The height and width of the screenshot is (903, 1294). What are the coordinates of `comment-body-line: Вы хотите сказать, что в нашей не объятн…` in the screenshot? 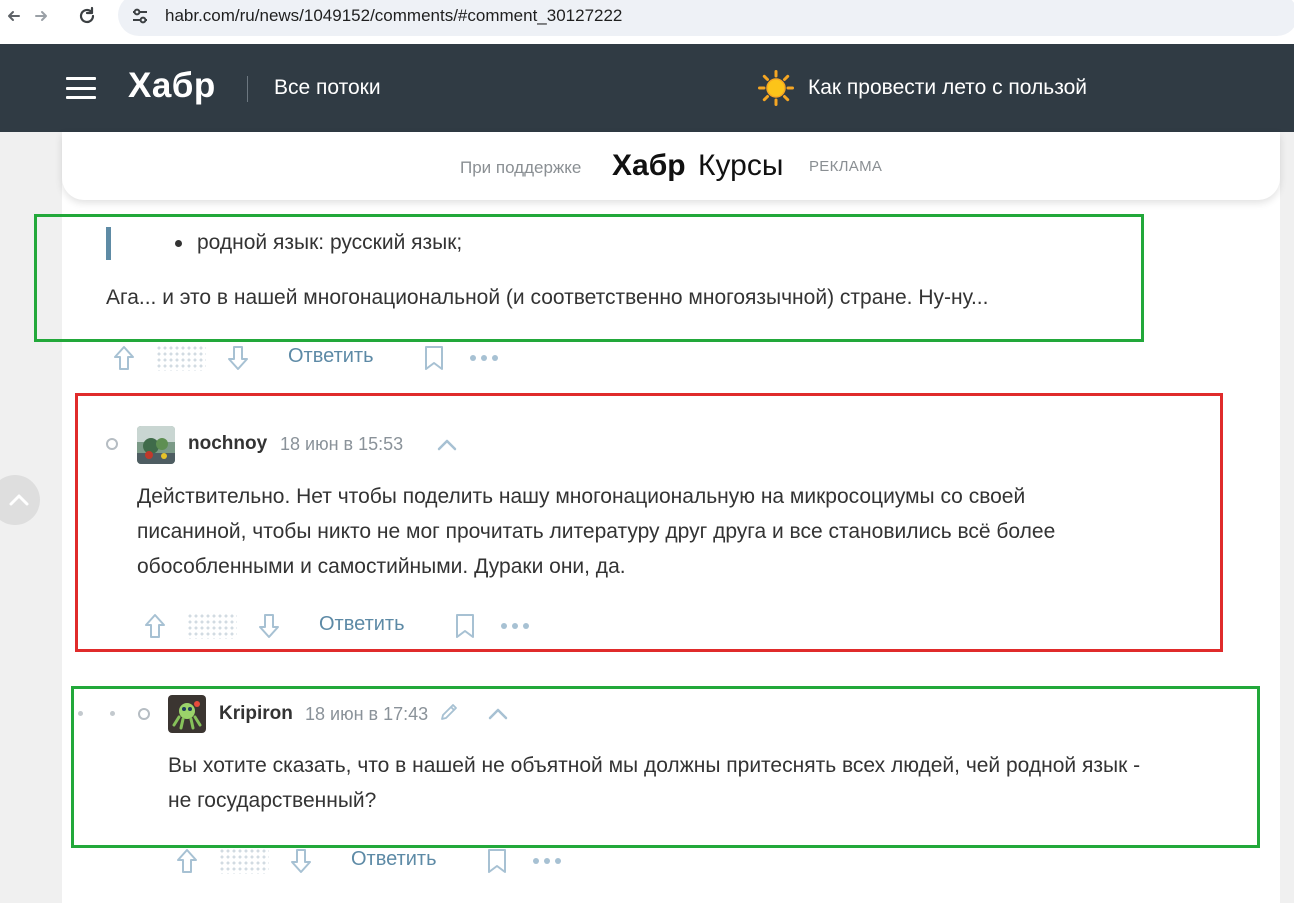 It's located at (654, 765).